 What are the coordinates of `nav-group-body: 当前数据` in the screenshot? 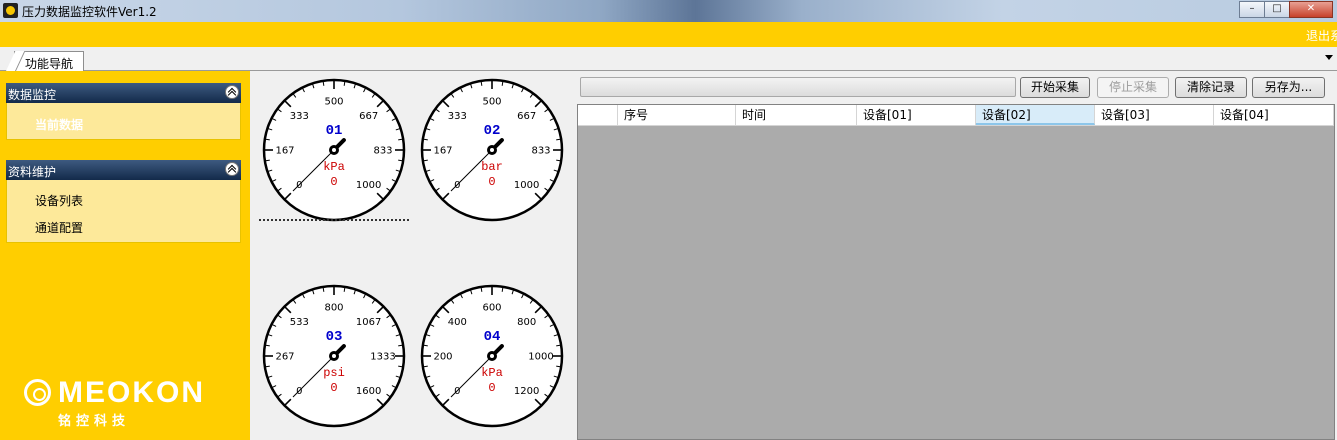 It's located at (123, 121).